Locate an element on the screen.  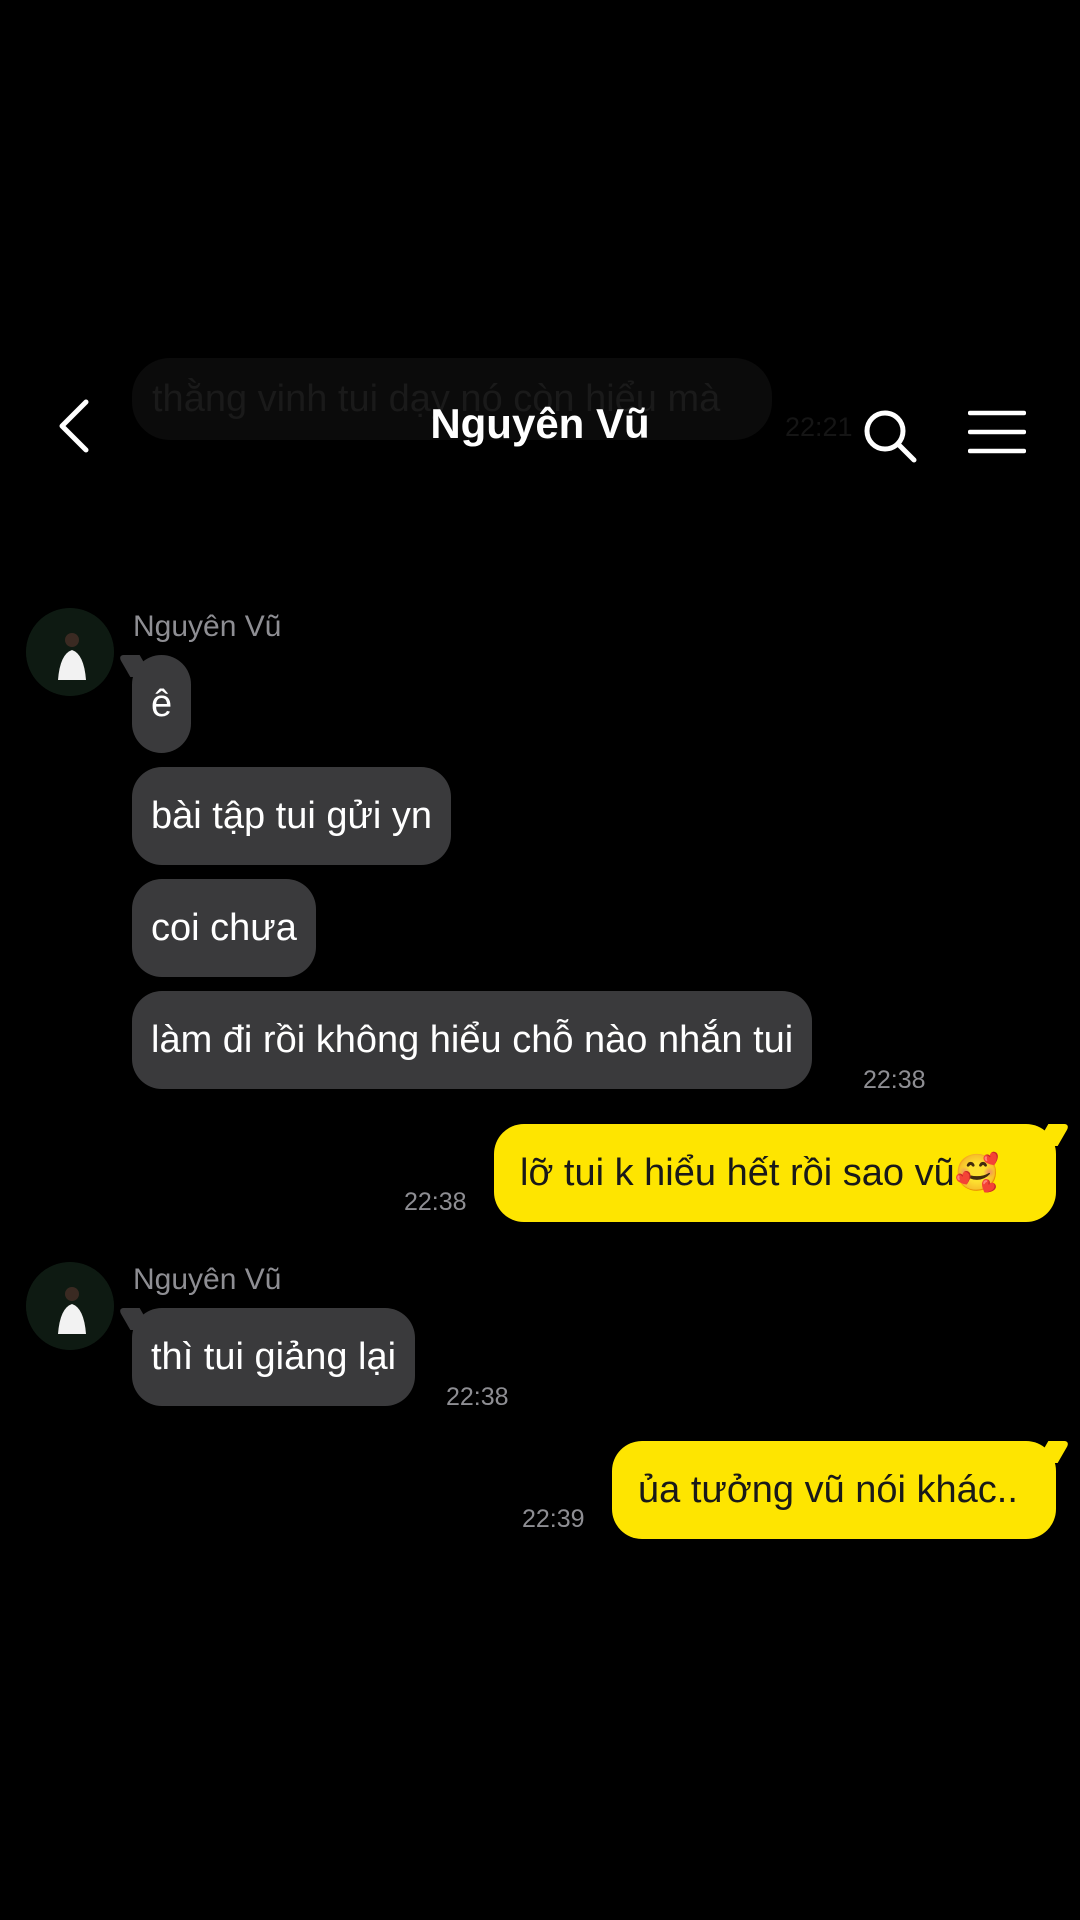
message-time: 22:39 is located at coordinates (553, 1519).